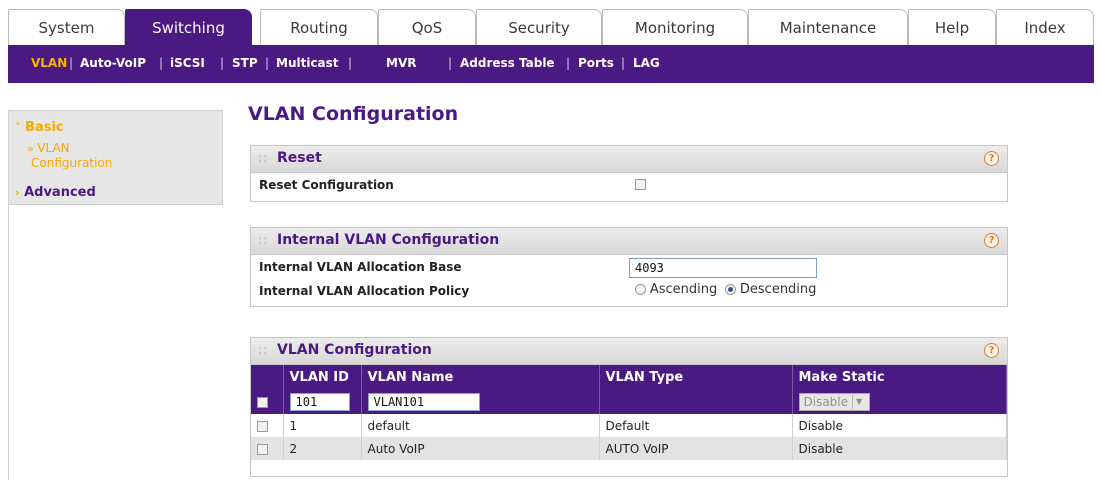 Image resolution: width=1102 pixels, height=491 pixels. Describe the element at coordinates (1045, 27) in the screenshot. I see `tab-index: Index` at that location.